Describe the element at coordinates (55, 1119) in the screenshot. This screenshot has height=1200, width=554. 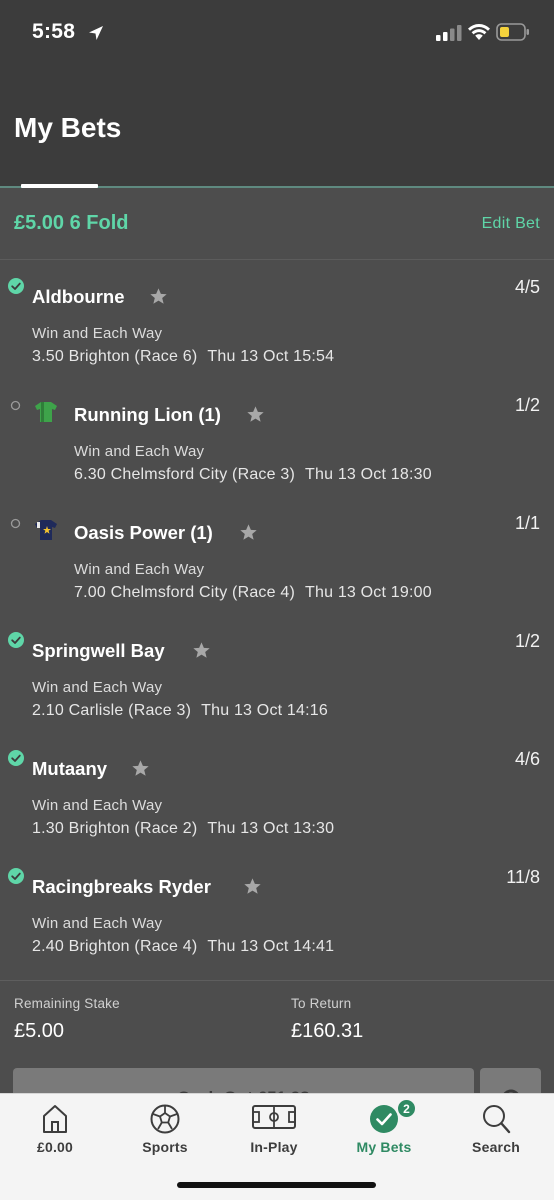
I see `home-icon` at that location.